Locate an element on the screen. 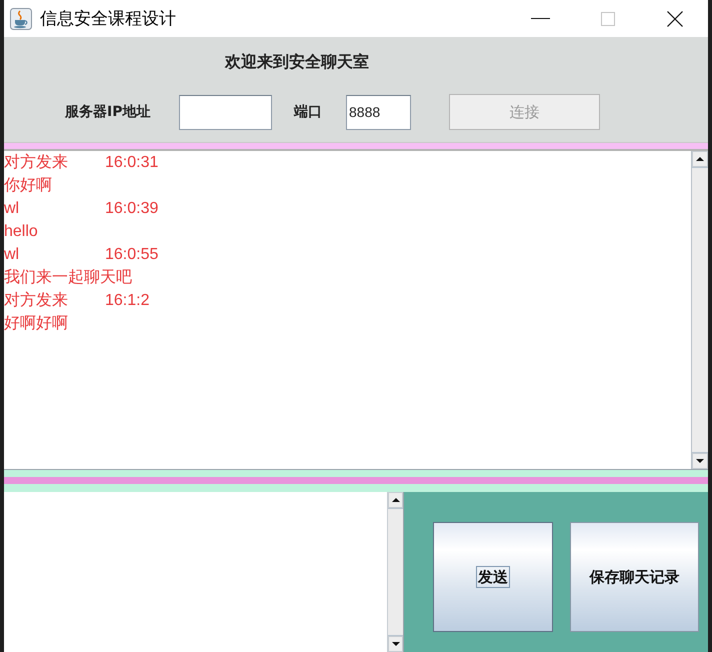 The image size is (712, 652). message-time: 16:0:55 is located at coordinates (131, 255).